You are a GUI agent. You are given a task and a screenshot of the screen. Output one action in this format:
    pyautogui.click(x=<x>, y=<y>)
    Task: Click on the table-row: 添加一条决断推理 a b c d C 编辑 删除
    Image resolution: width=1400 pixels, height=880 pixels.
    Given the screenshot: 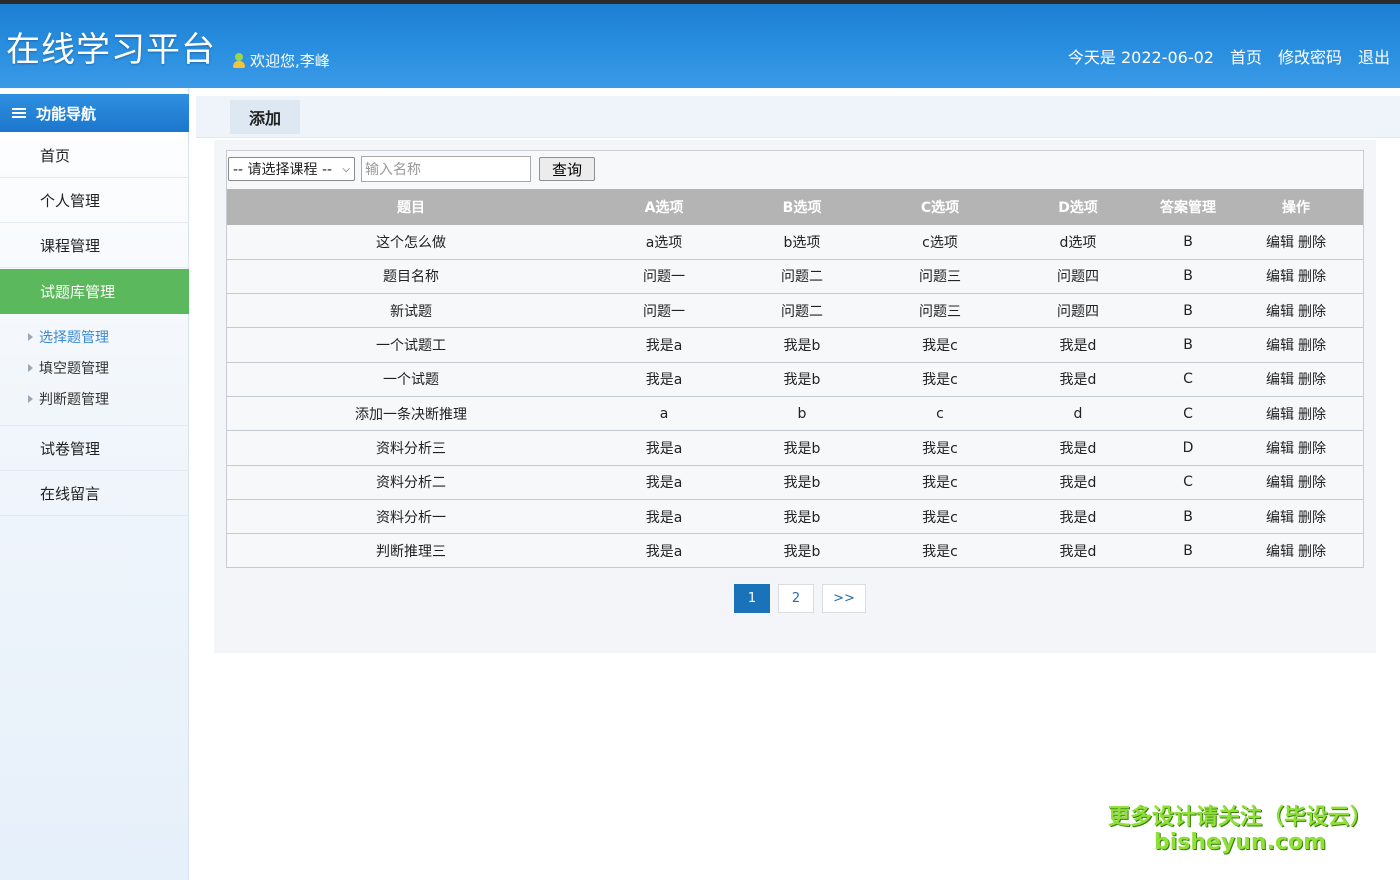 What is the action you would take?
    pyautogui.click(x=795, y=414)
    